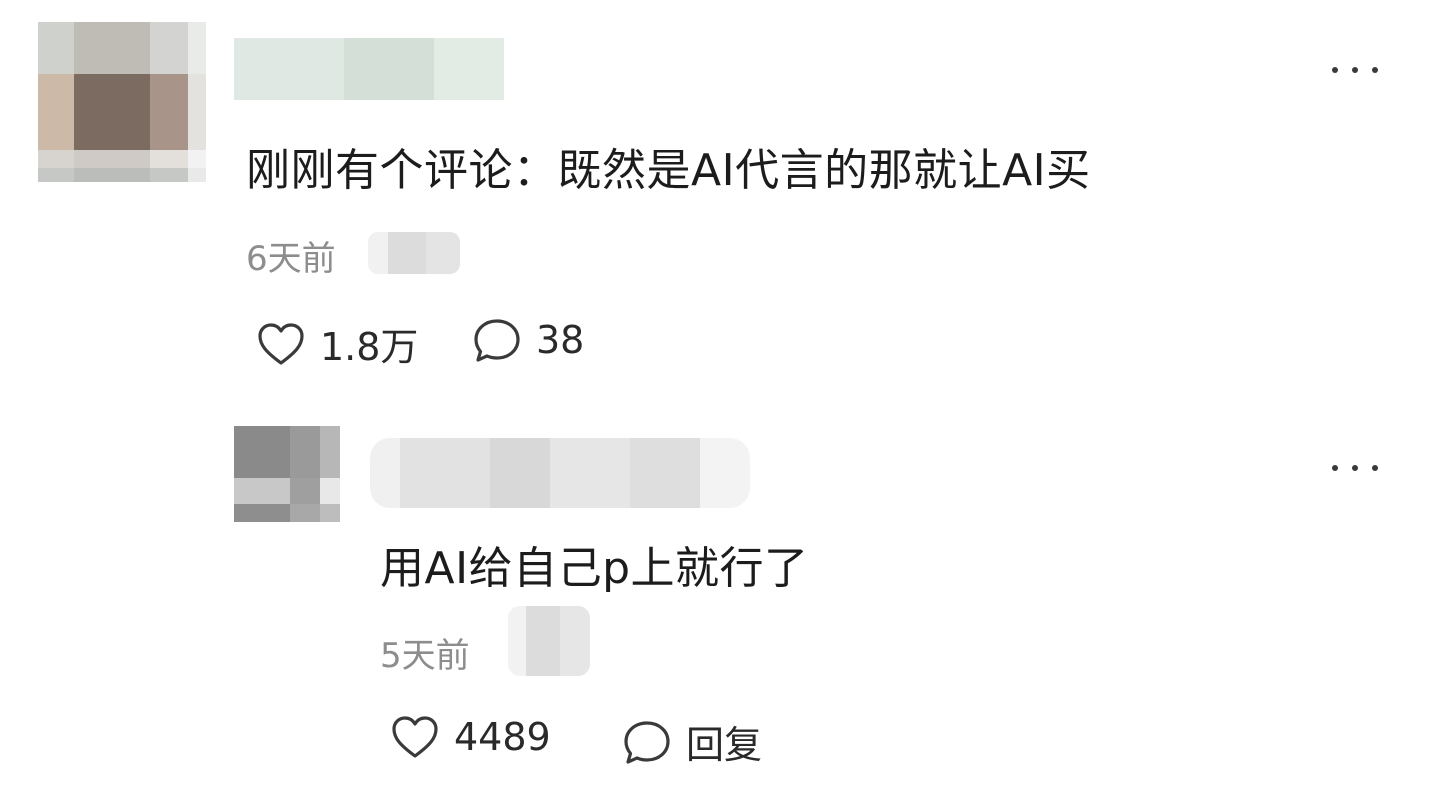 The width and height of the screenshot is (1439, 798). I want to click on comment-text: 用AI给自己p上就行了, so click(594, 568).